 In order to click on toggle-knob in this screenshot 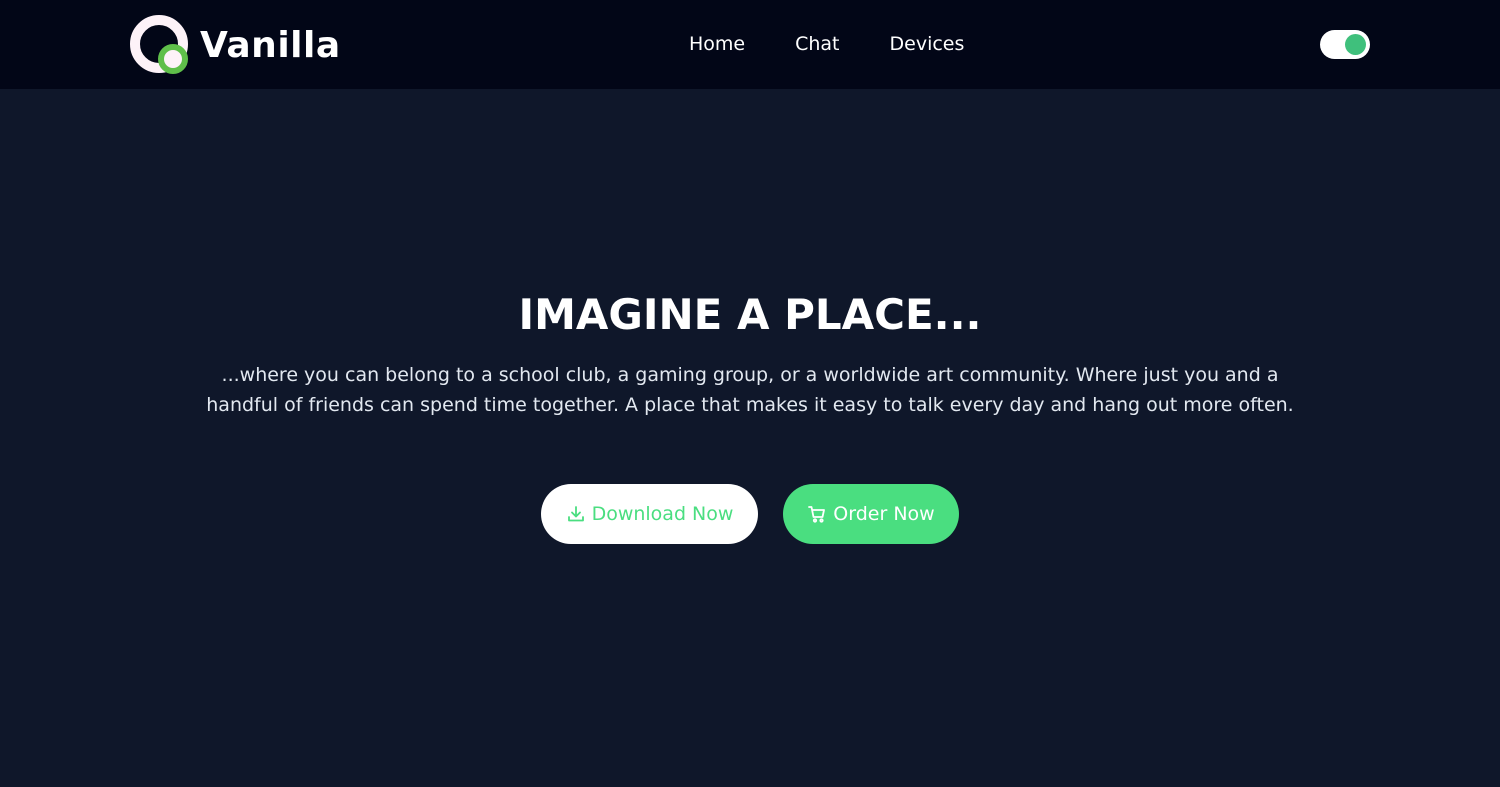, I will do `click(1355, 44)`.